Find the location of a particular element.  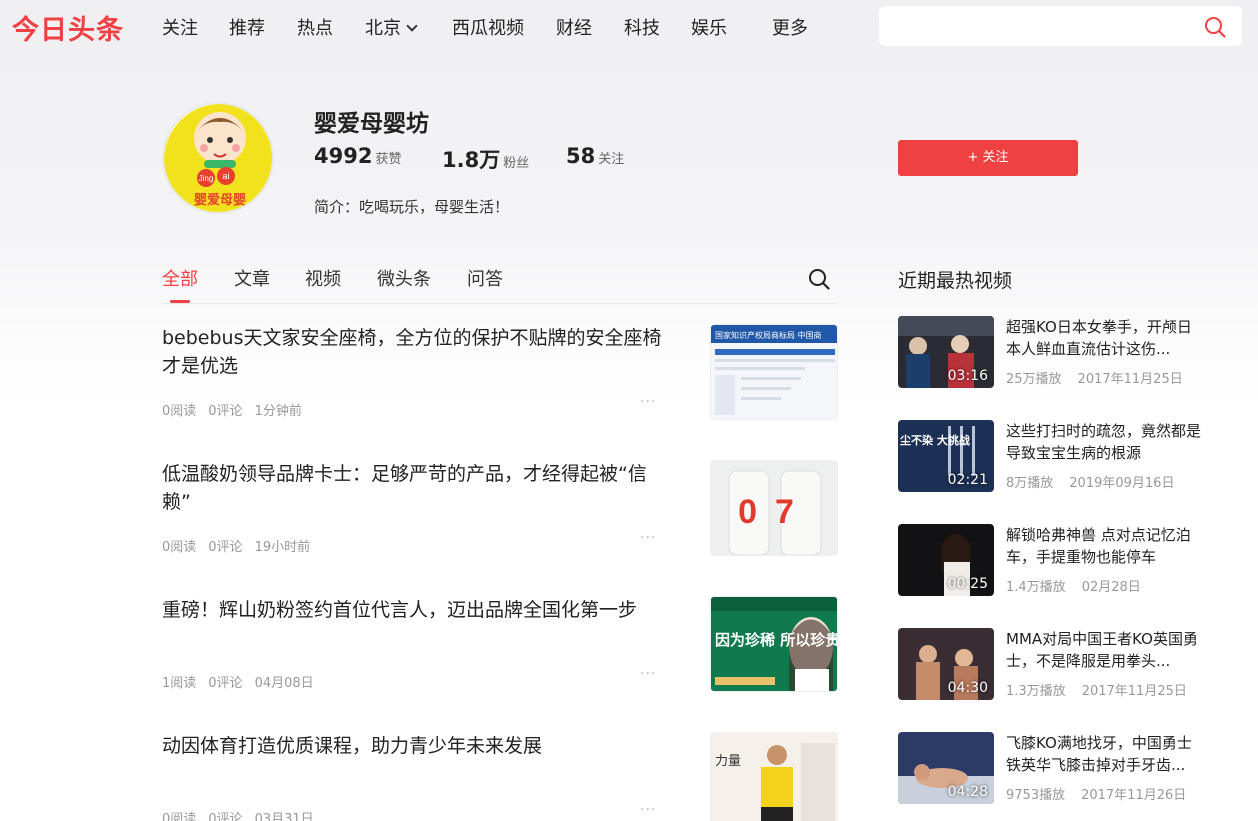

stat-likes: 4992 获赞 is located at coordinates (357, 156).